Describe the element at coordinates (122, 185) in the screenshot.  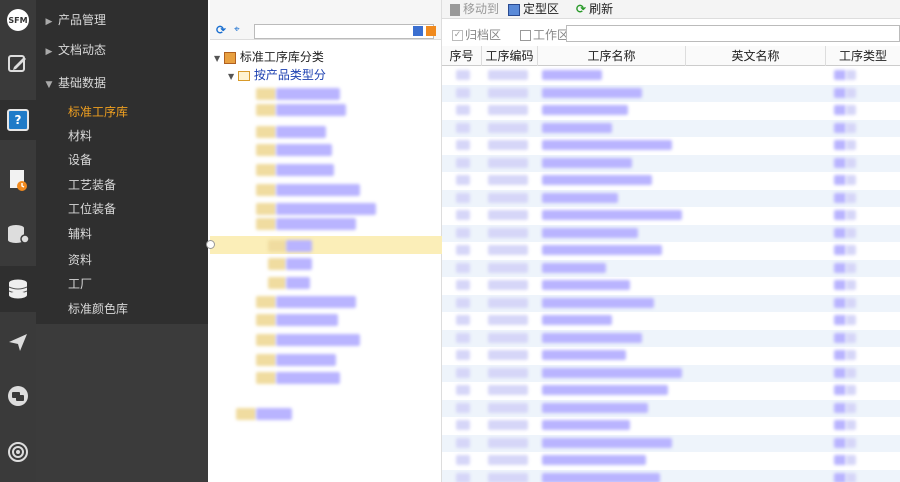
I see `nav-item-tooling: 工艺装备` at that location.